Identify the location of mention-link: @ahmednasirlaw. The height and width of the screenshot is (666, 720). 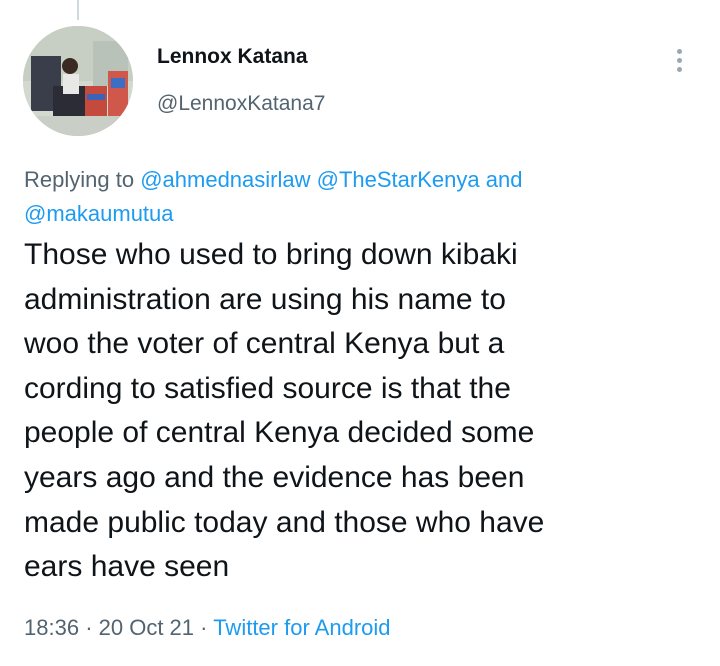
(225, 179).